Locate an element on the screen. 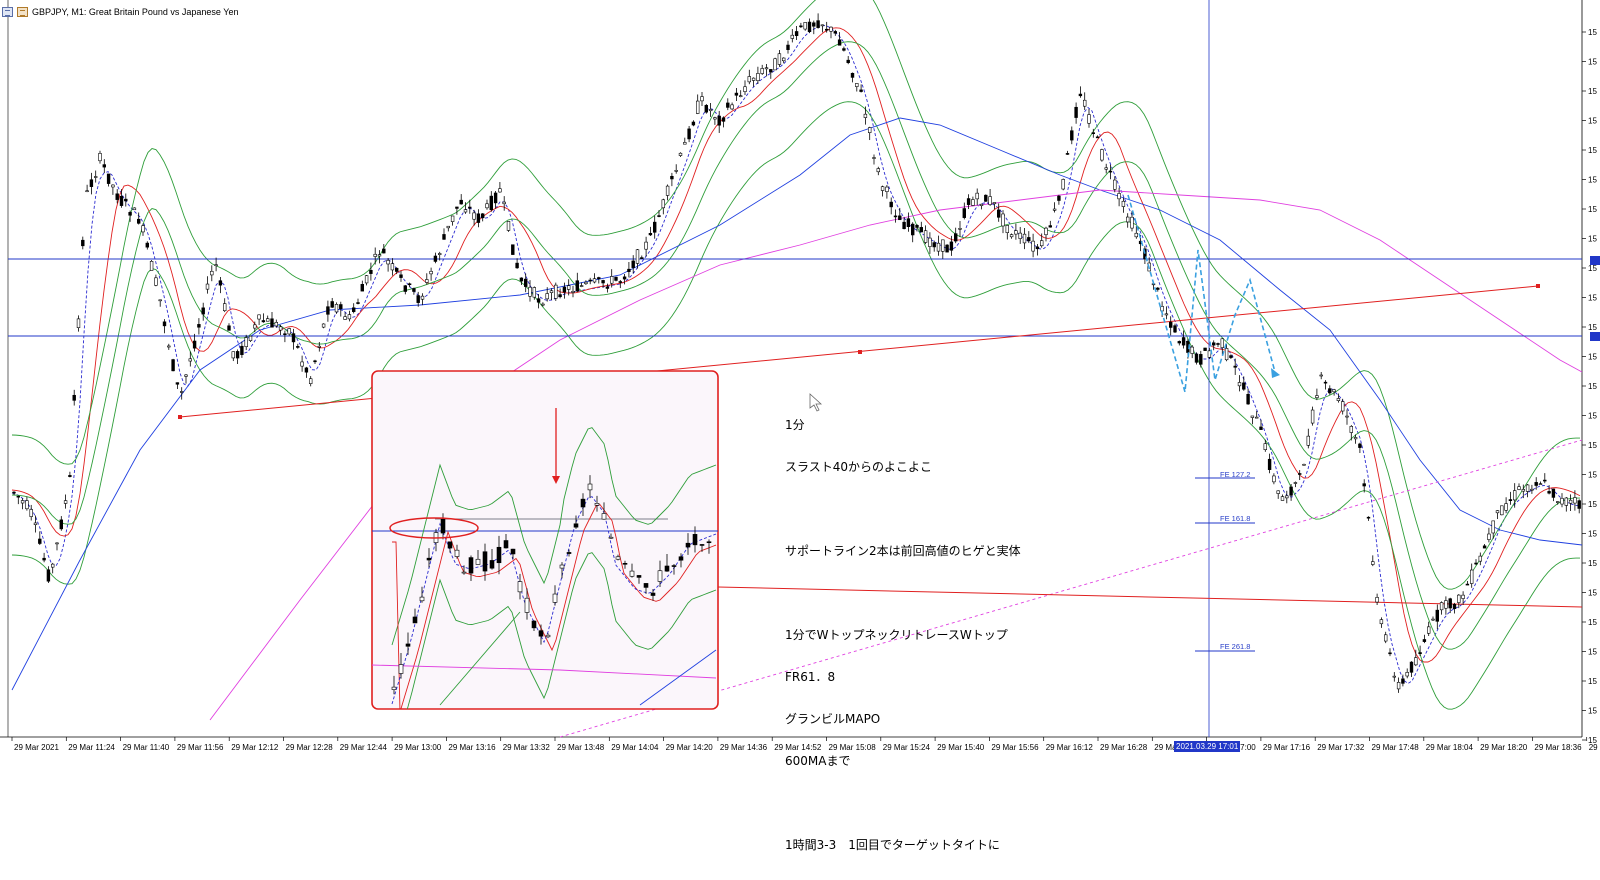 This screenshot has width=1600, height=880. annotation-line: 1時間3-3 1回目でターゲットタイトに is located at coordinates (892, 845).